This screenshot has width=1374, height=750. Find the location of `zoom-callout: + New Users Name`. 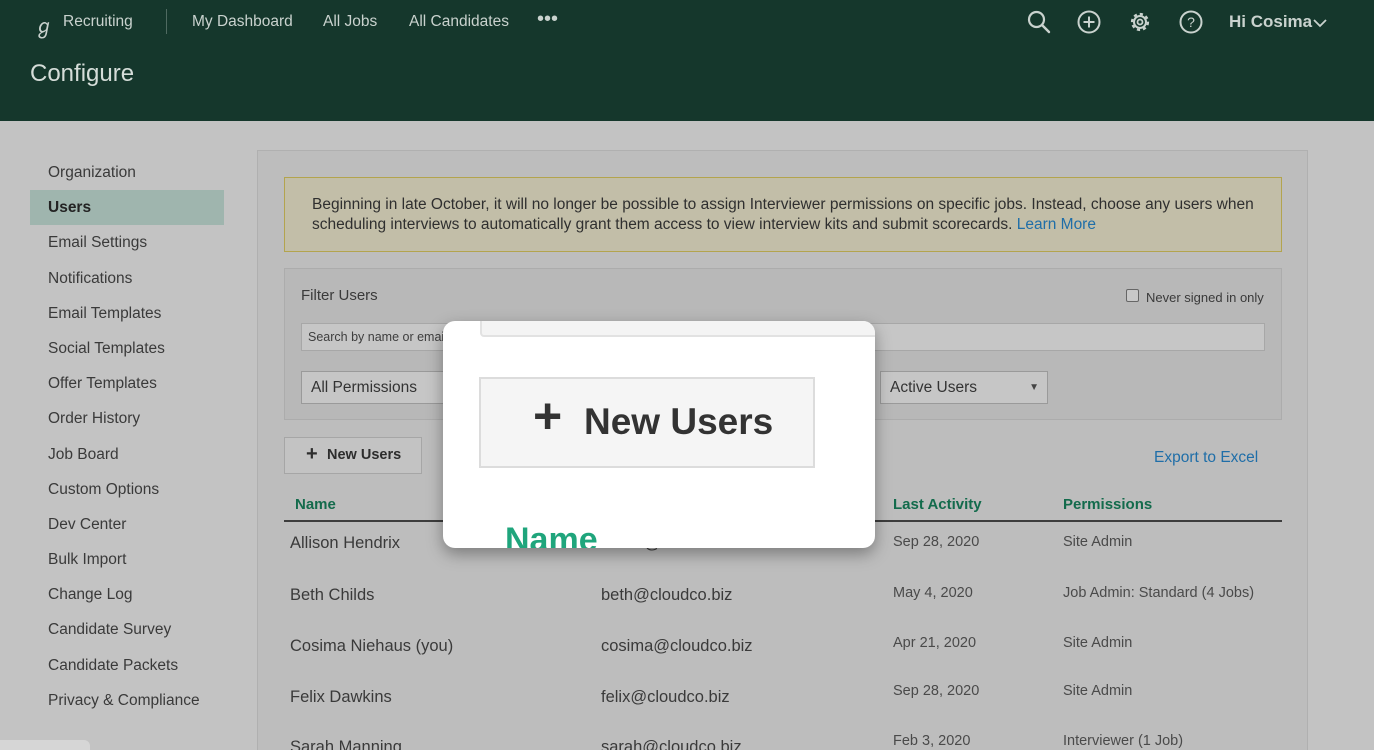

zoom-callout: + New Users Name is located at coordinates (659, 434).